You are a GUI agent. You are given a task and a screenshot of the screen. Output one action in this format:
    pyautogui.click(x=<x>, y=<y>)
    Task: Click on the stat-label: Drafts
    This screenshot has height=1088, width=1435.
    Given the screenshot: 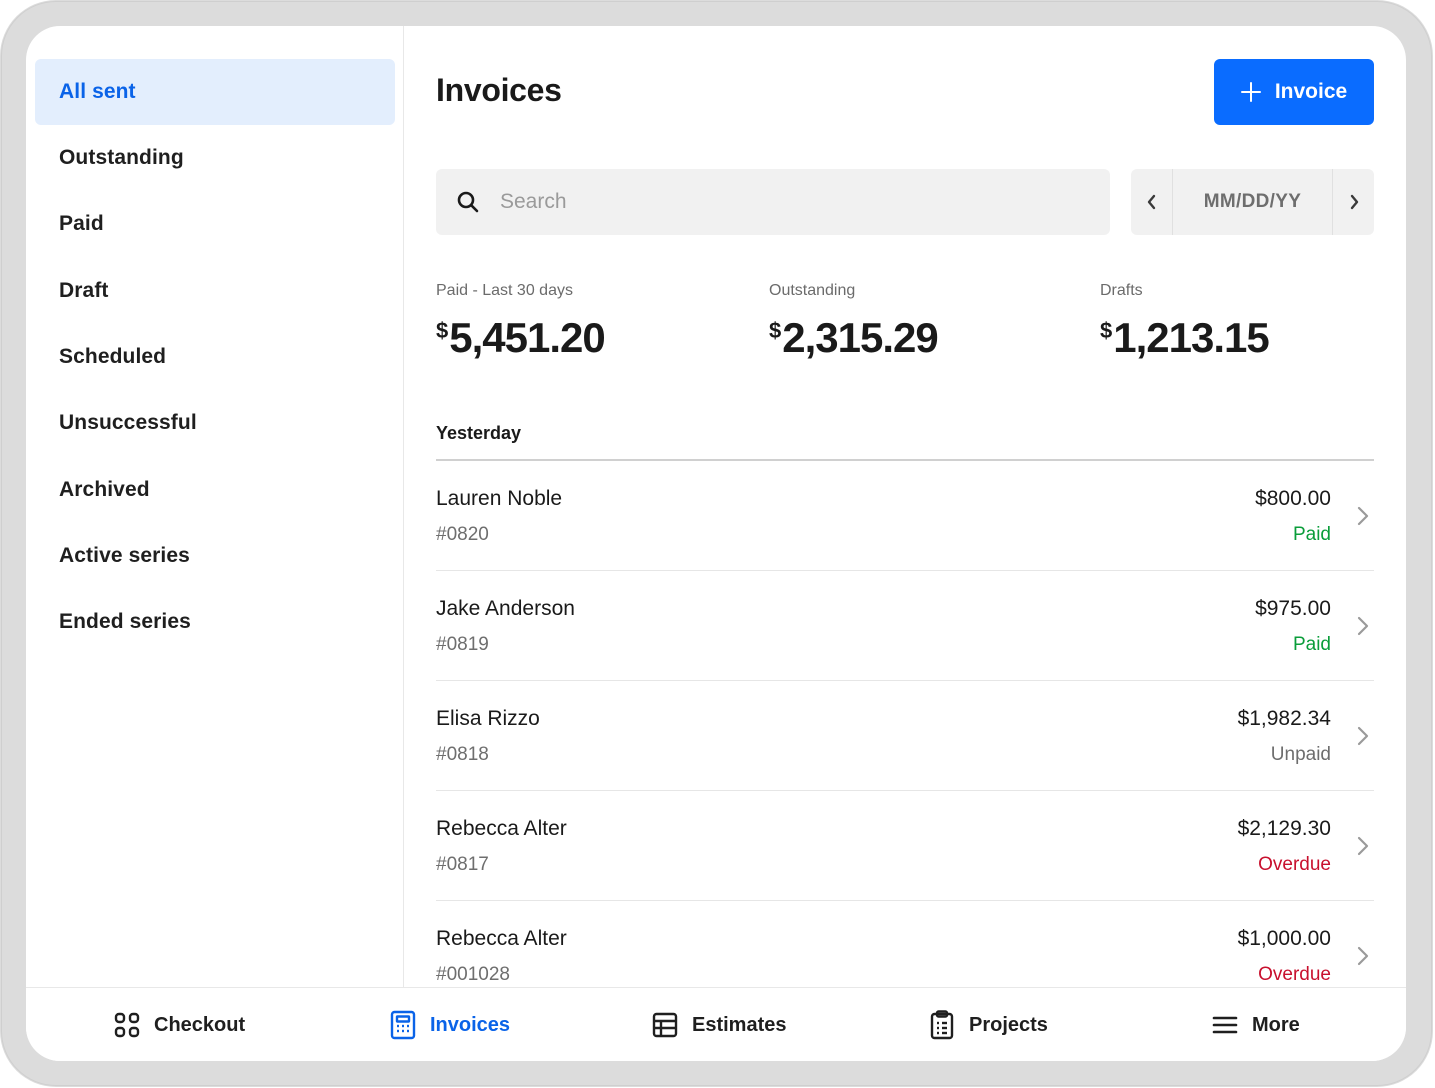 What is the action you would take?
    pyautogui.click(x=1121, y=290)
    